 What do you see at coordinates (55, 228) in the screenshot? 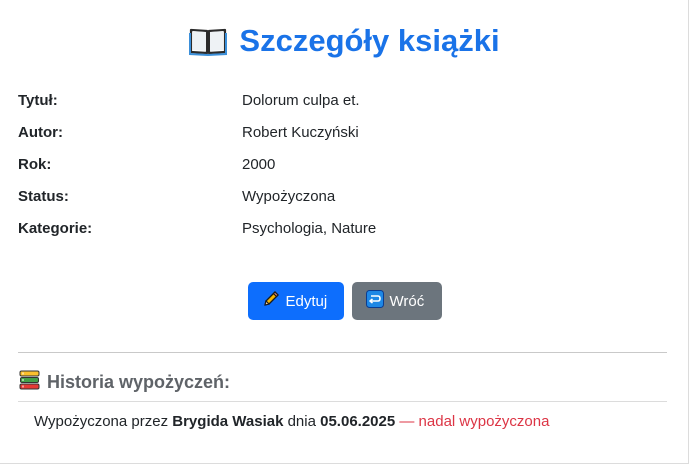
I see `detail-label: Kategorie:` at bounding box center [55, 228].